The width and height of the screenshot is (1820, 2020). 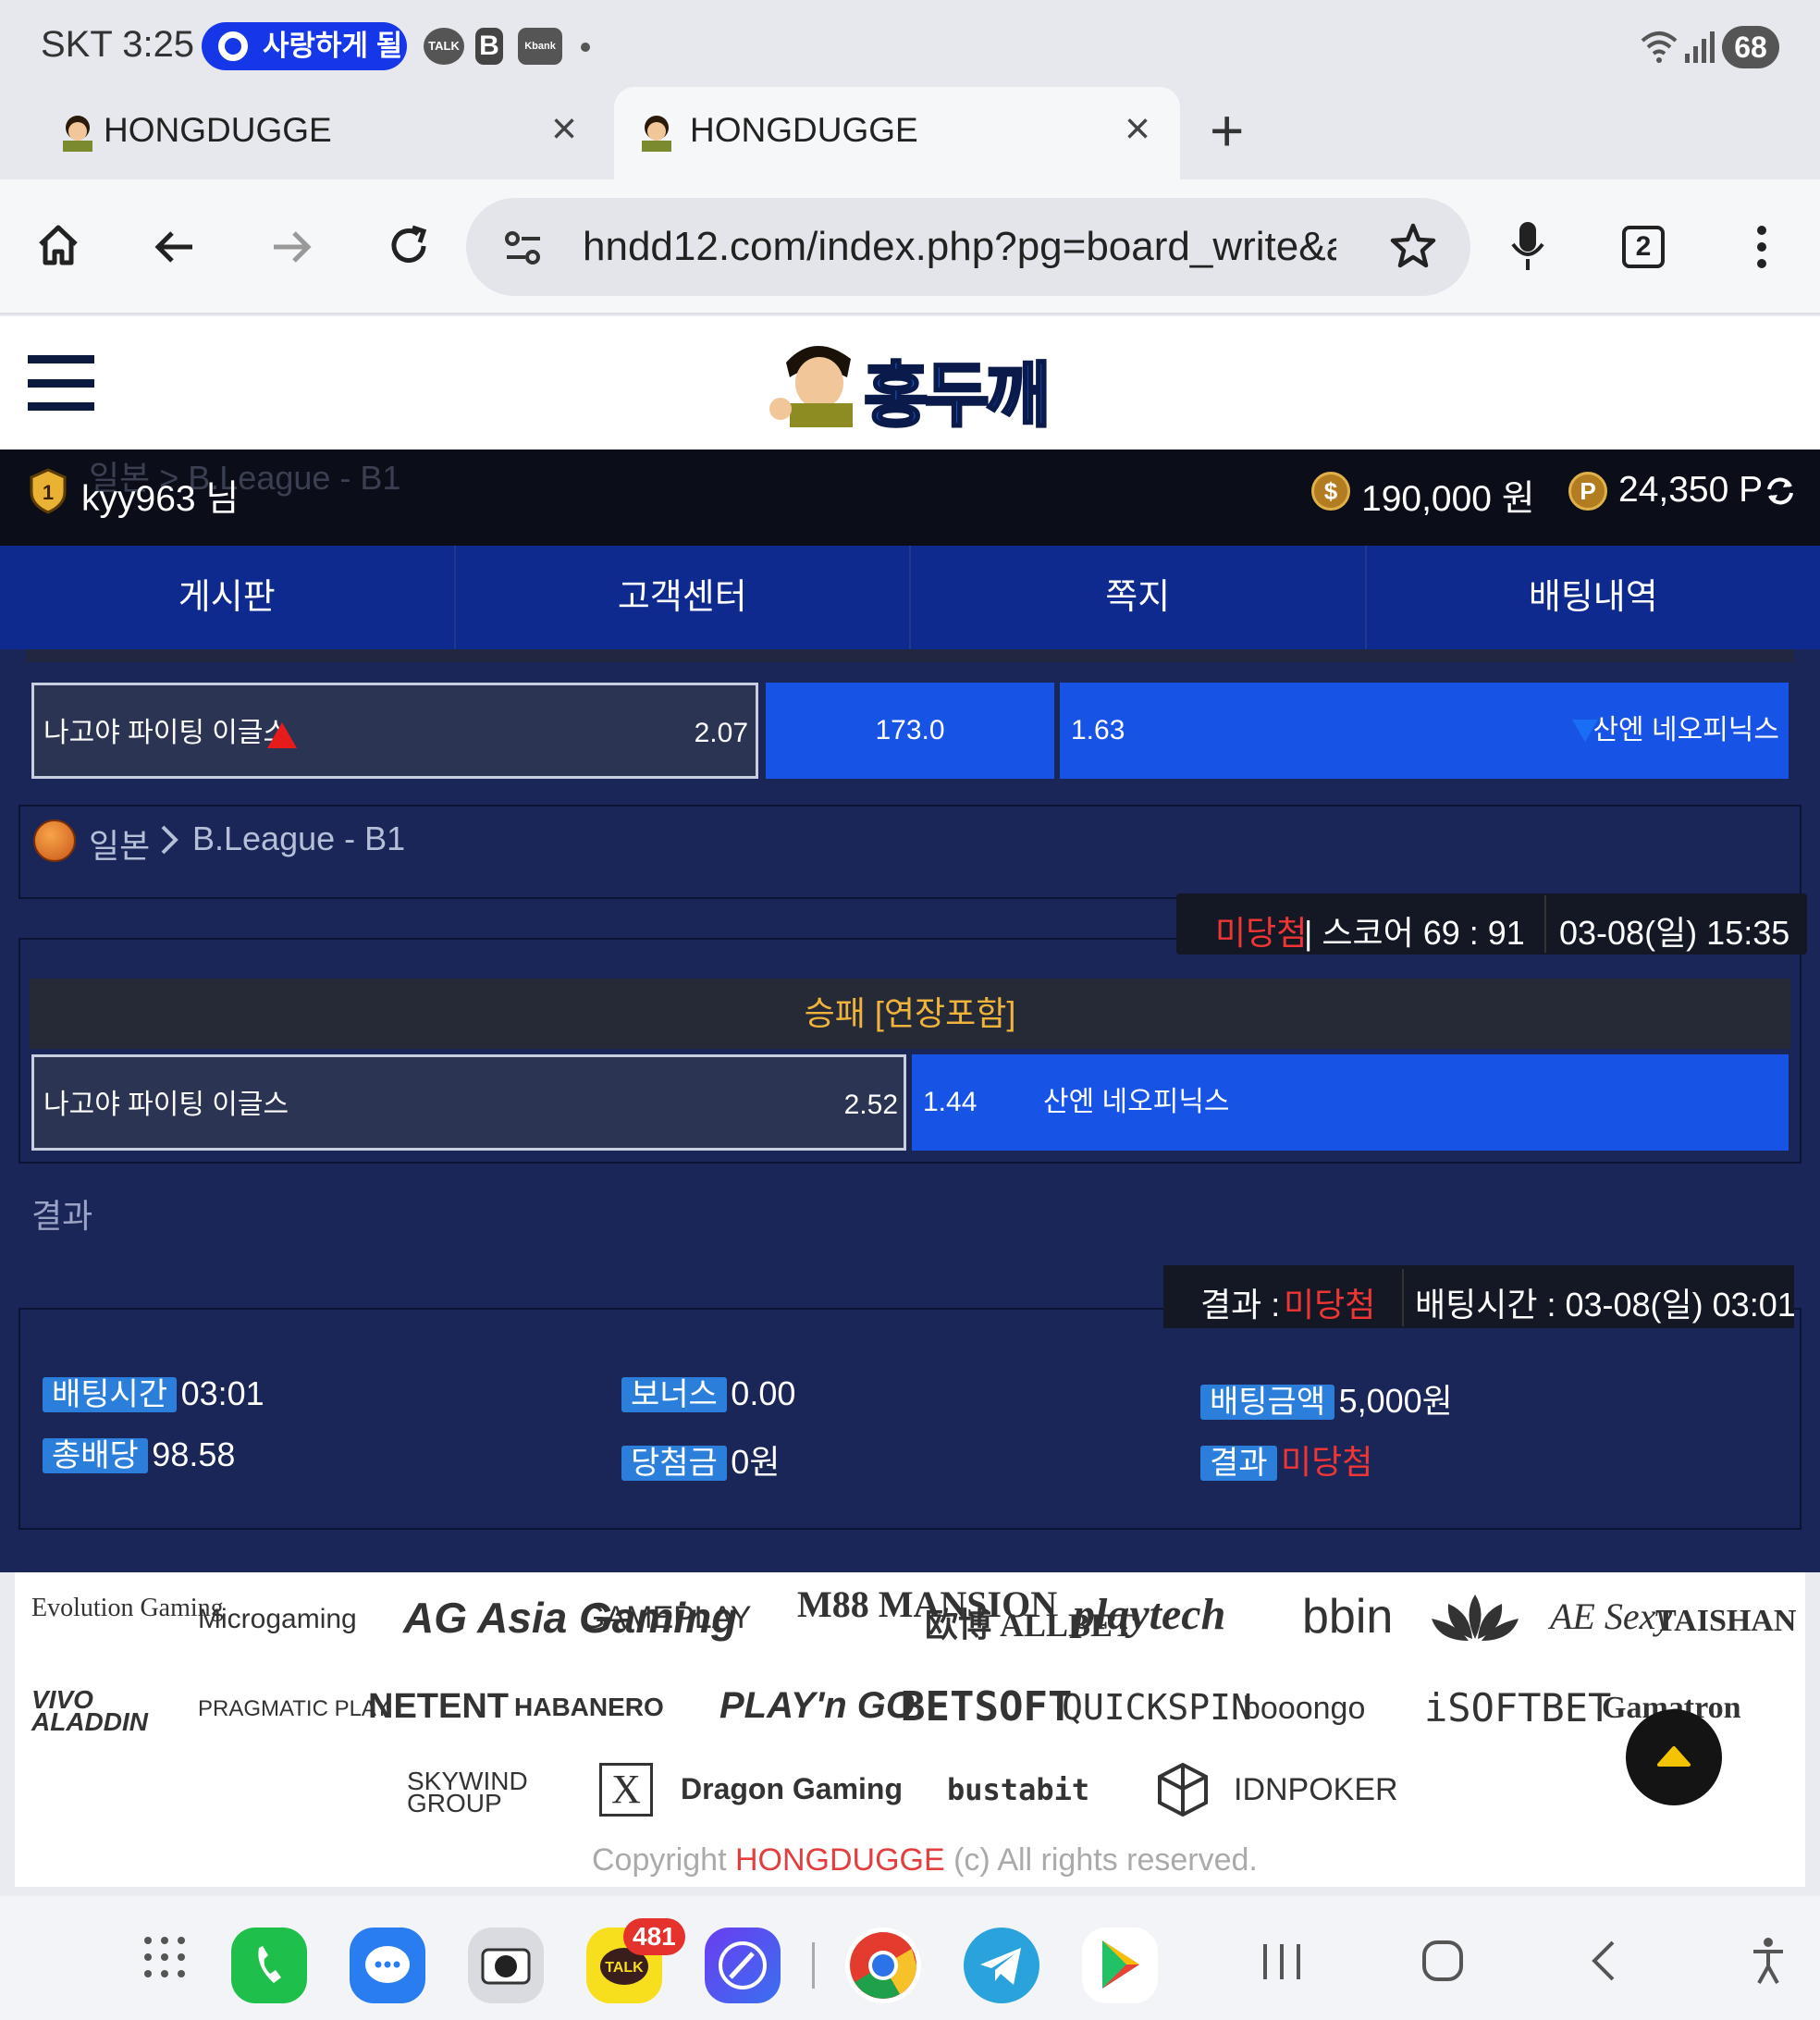 I want to click on notes-app-icon, so click(x=743, y=1966).